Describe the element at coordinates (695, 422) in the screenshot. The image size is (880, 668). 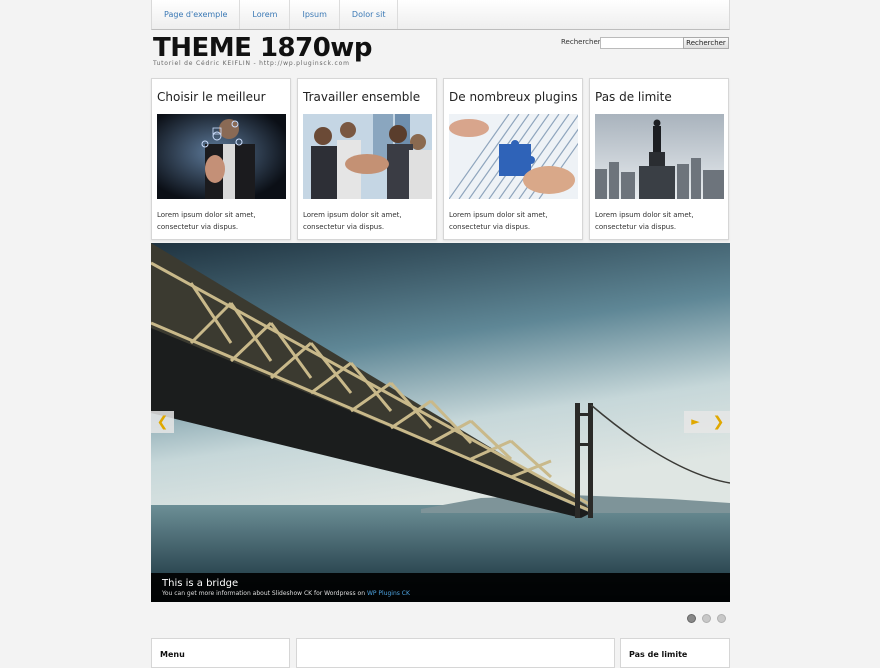
I see `slideshow-play-button: ►` at that location.